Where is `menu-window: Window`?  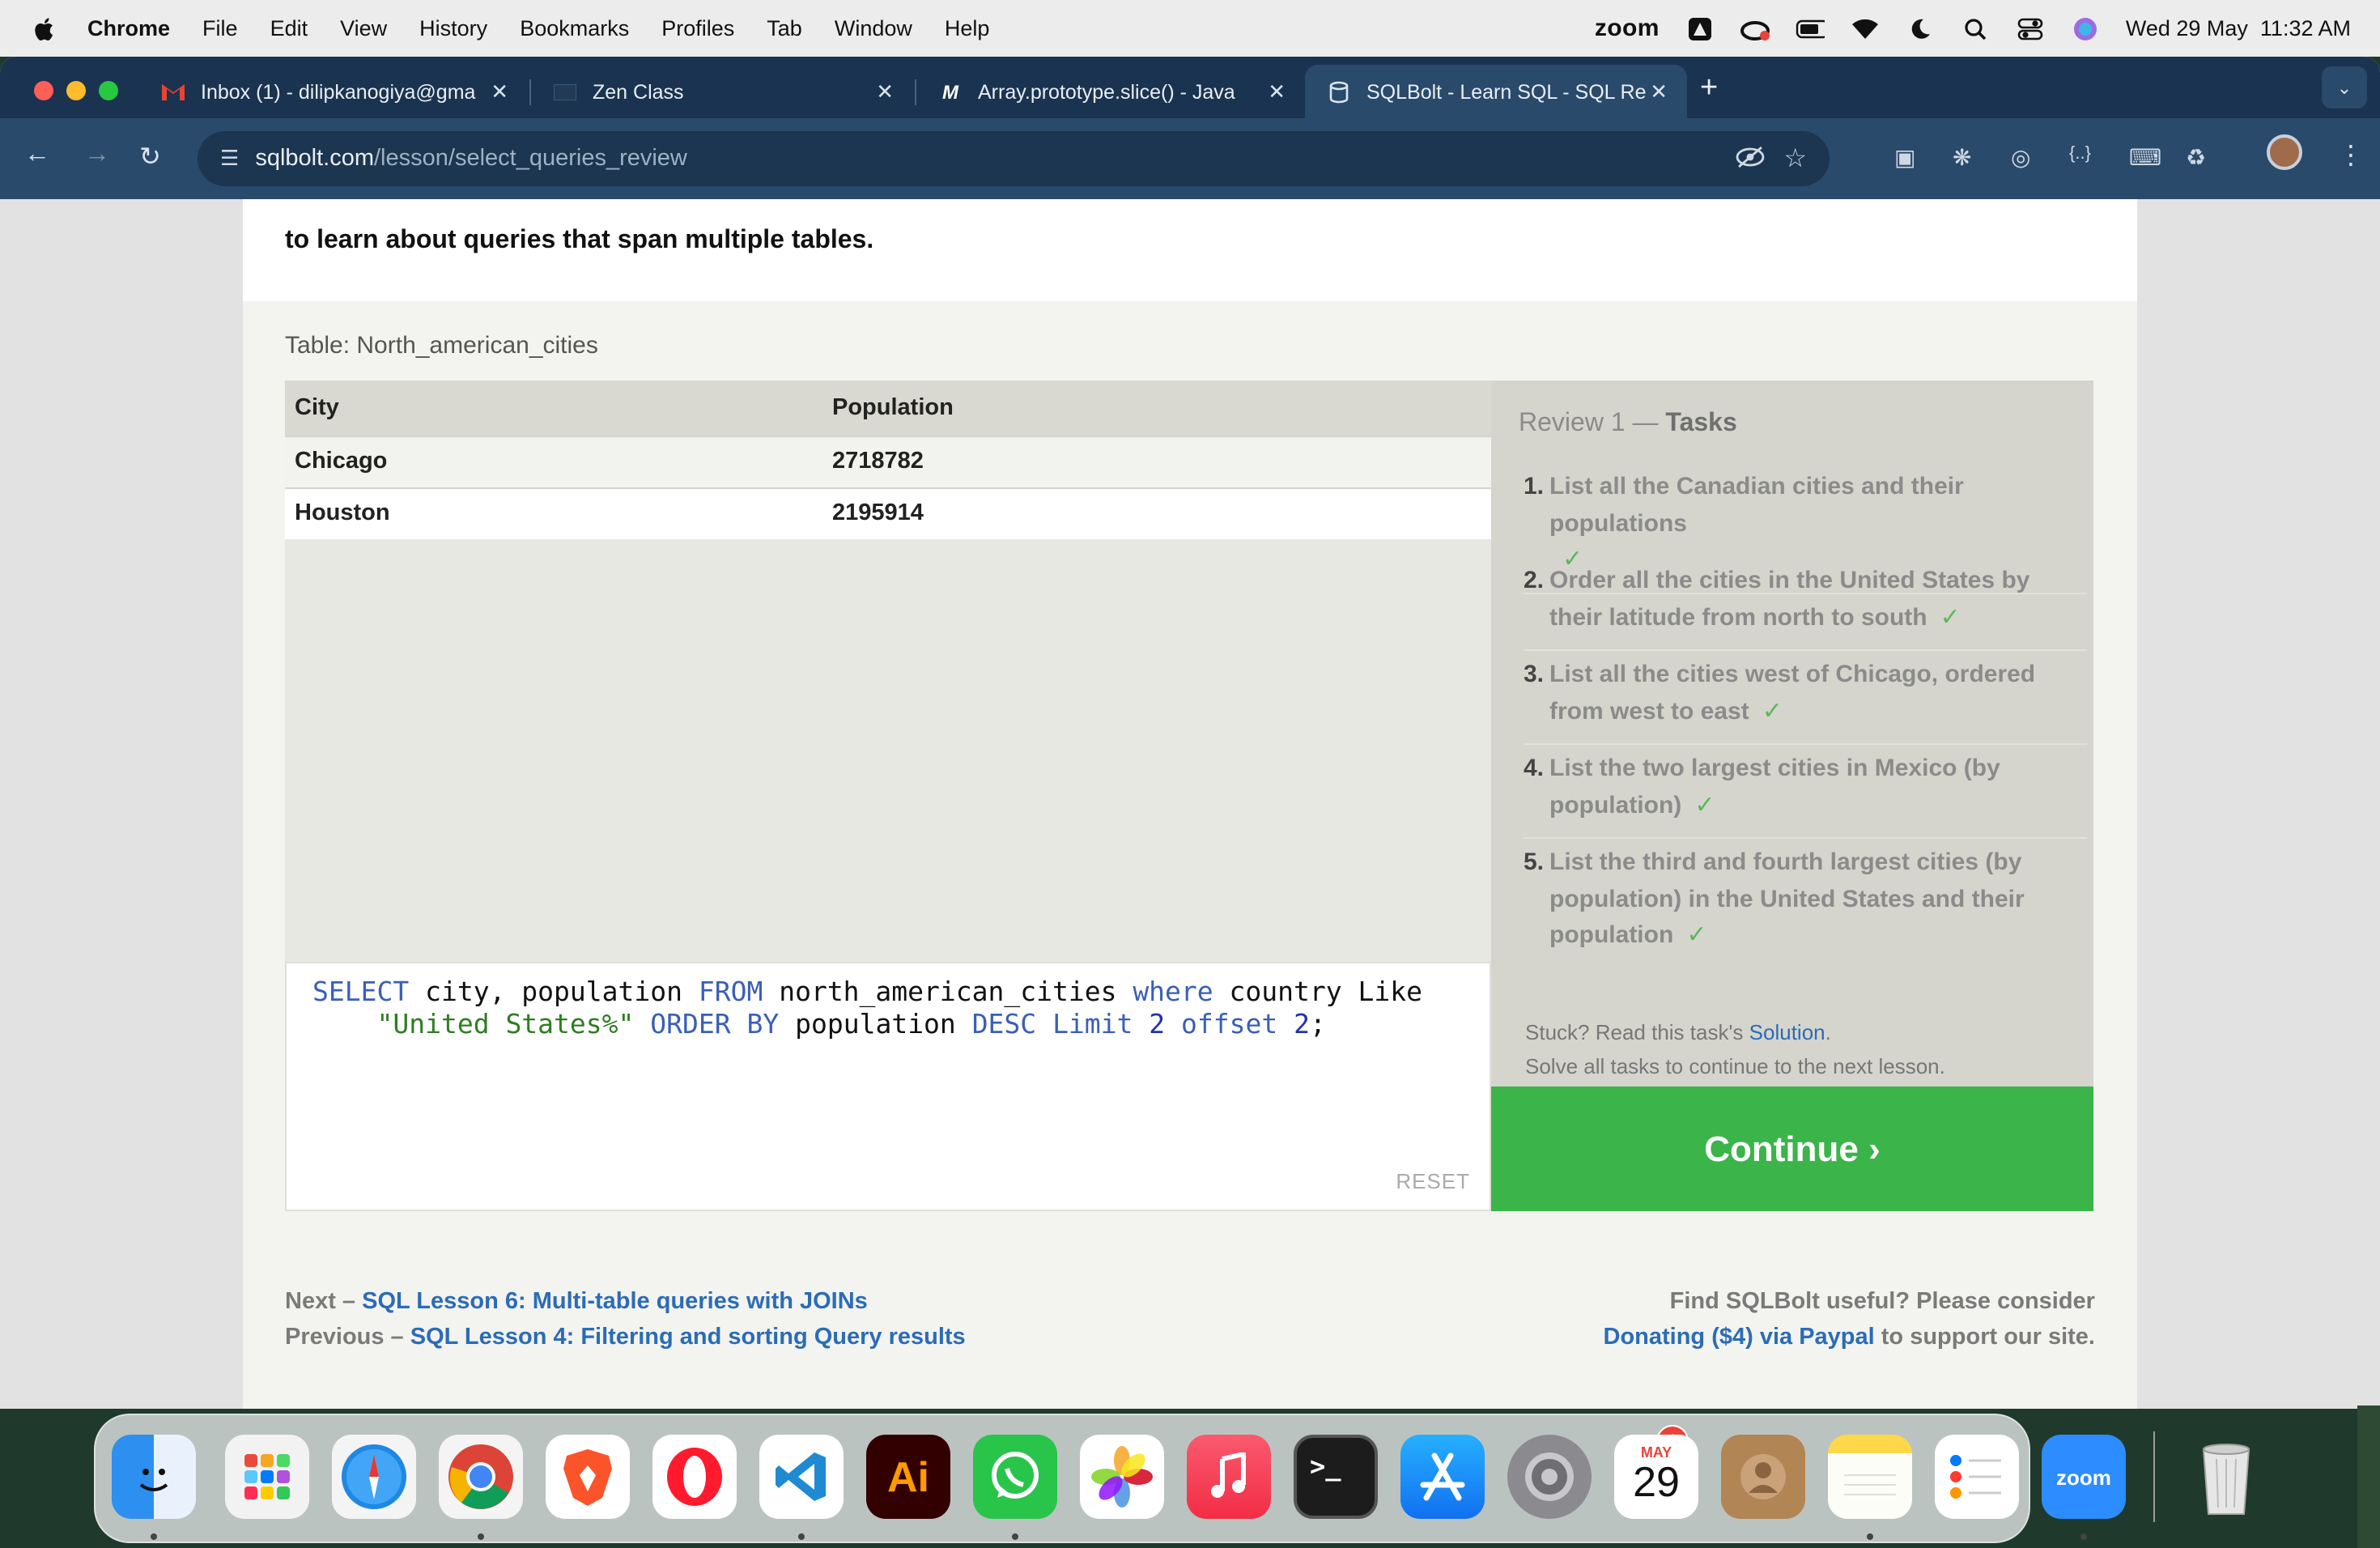 menu-window: Window is located at coordinates (873, 28).